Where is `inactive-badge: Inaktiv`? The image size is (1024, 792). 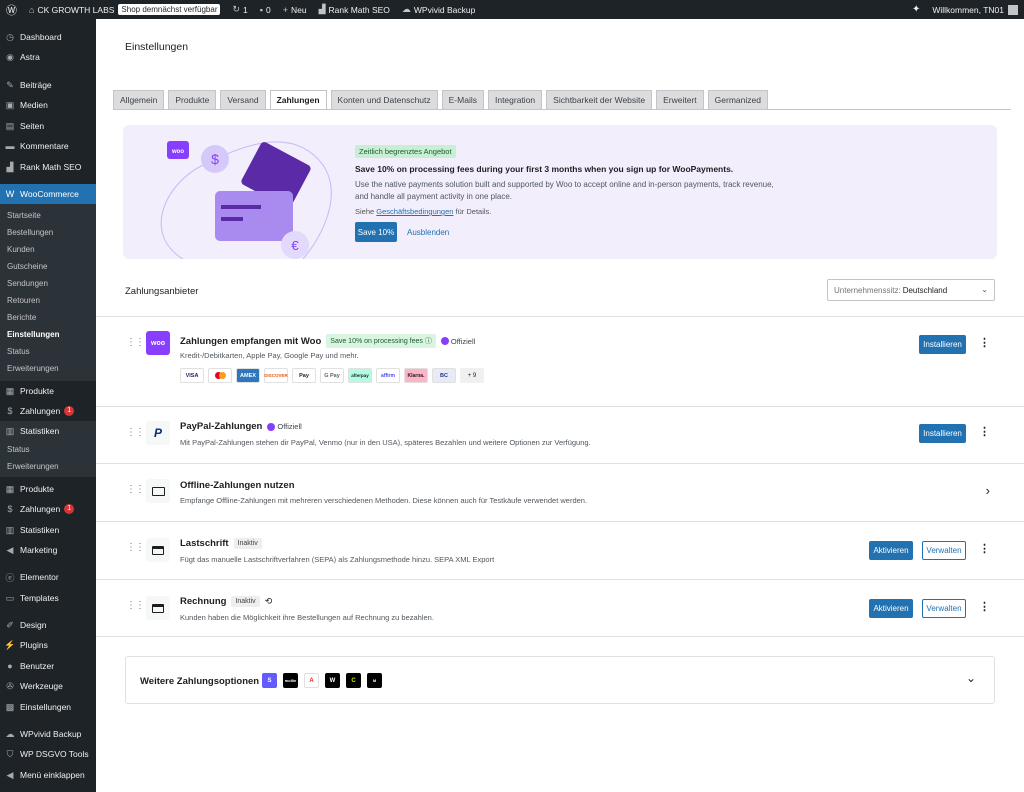
inactive-badge: Inaktiv is located at coordinates (247, 543).